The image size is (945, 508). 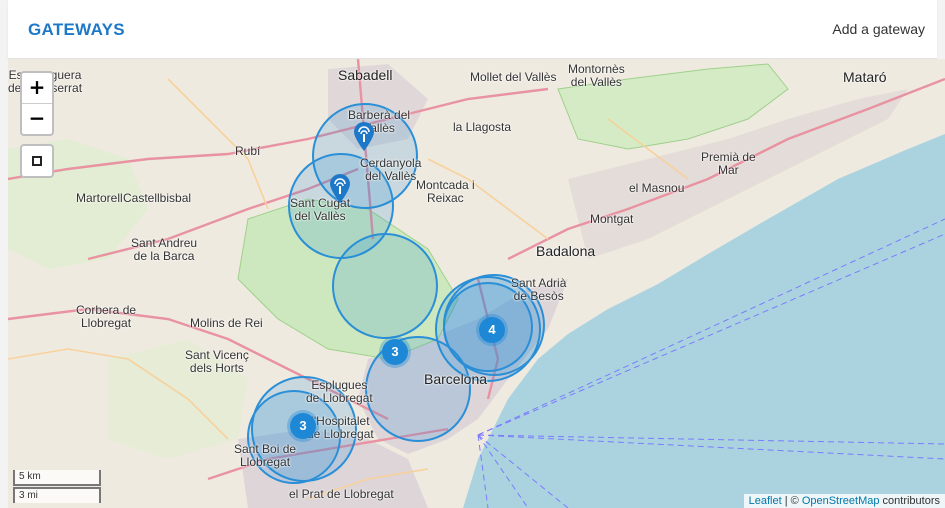 I want to click on square-icon, so click(x=37, y=161).